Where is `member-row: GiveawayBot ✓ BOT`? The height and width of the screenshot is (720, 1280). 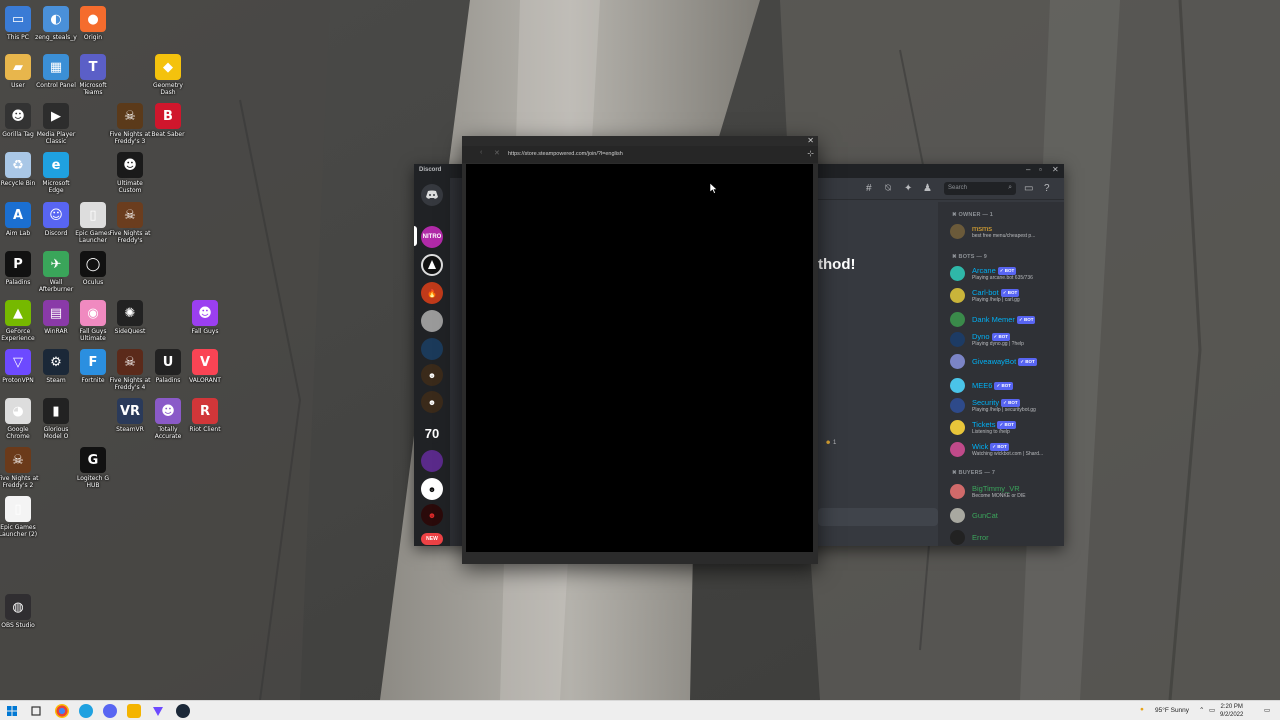 member-row: GiveawayBot ✓ BOT is located at coordinates (1007, 362).